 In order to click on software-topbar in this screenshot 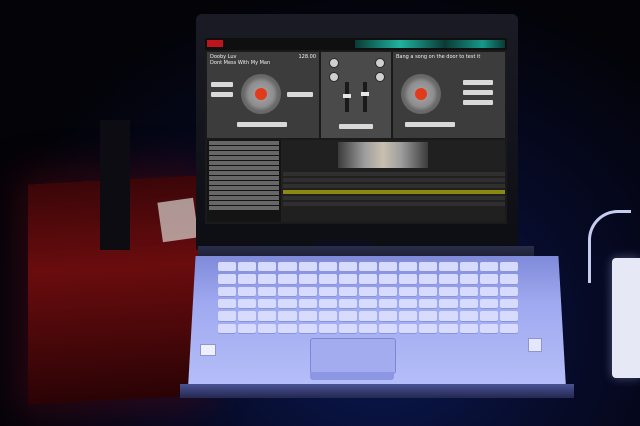, I will do `click(356, 44)`.